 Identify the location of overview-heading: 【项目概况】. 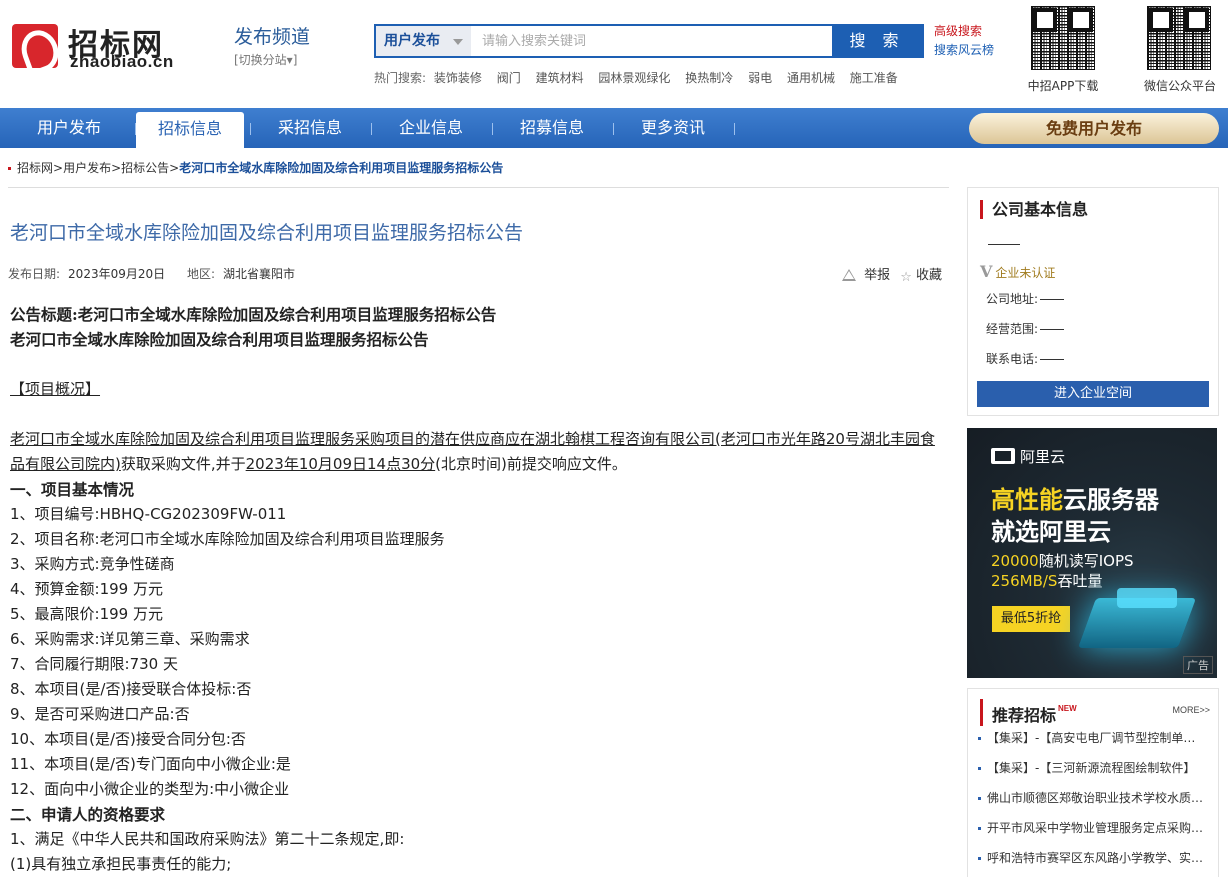
(55, 389).